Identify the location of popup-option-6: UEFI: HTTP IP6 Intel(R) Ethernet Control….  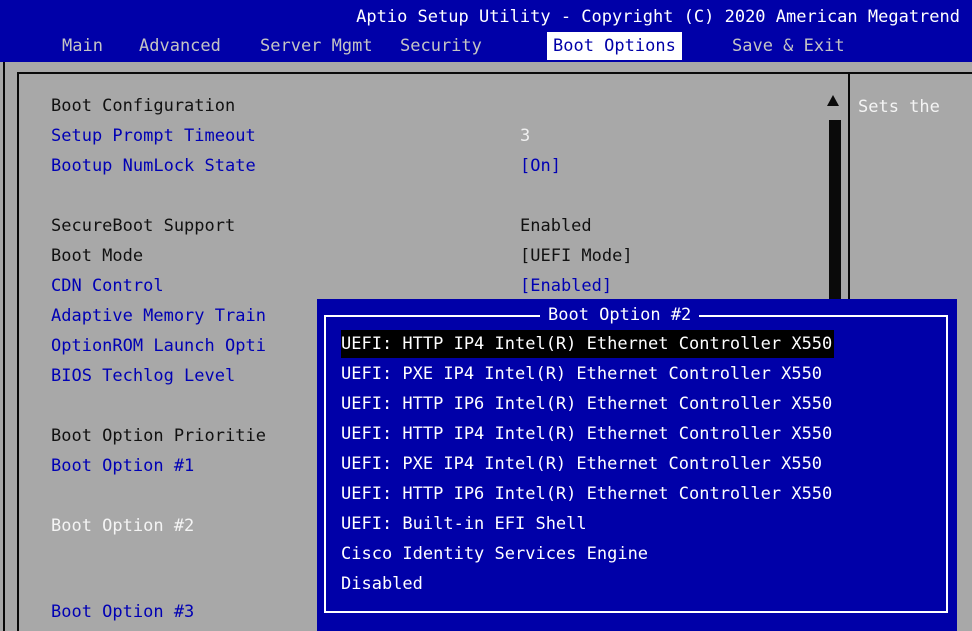
(586, 494).